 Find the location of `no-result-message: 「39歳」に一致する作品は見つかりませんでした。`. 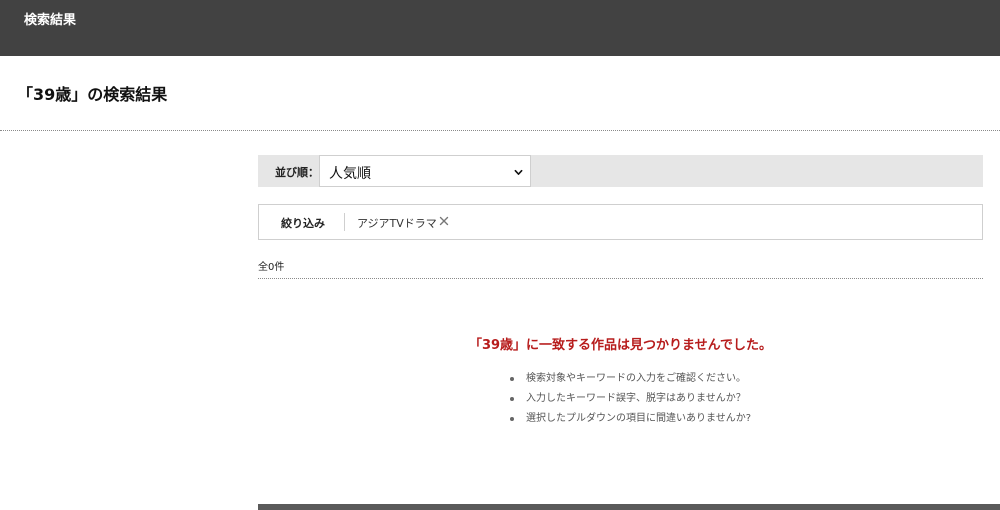

no-result-message: 「39歳」に一致する作品は見つかりませんでした。 is located at coordinates (620, 345).